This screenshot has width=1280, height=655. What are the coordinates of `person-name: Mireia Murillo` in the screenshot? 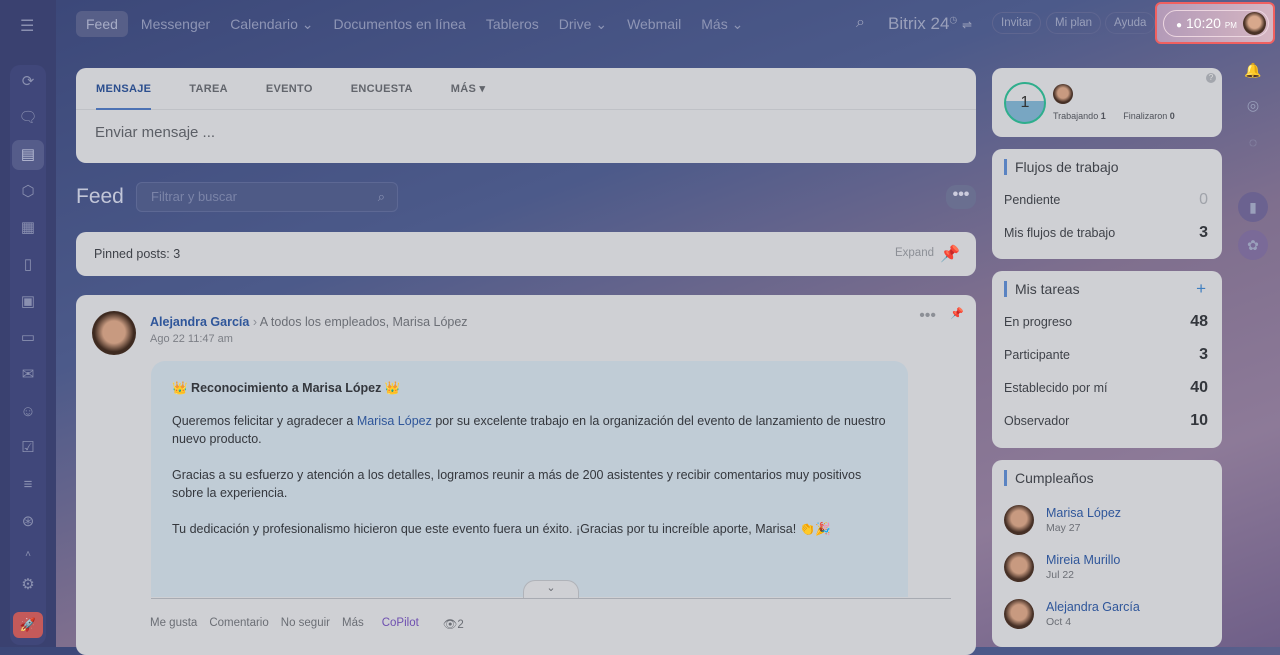 It's located at (1083, 560).